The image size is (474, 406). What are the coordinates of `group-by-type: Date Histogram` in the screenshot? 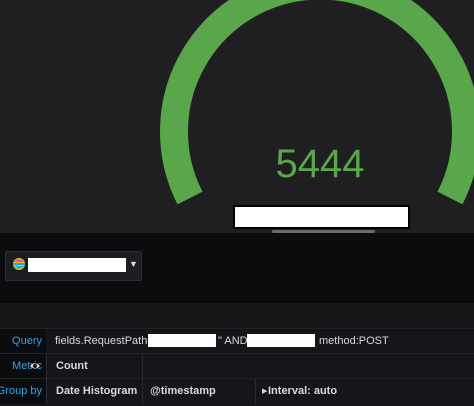 It's located at (96, 391).